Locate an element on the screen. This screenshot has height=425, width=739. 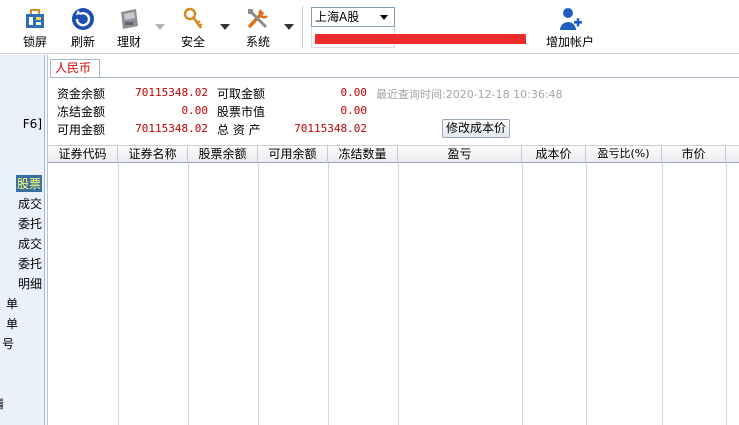
left-nav-item: 明细 is located at coordinates (30, 283).